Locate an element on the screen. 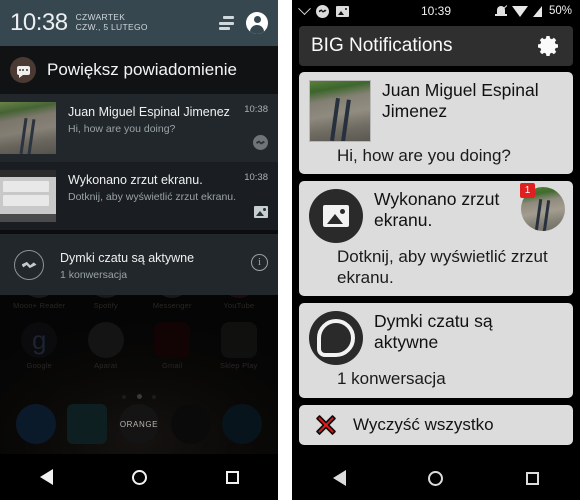 This screenshot has height=500, width=580. app-label: Gmail is located at coordinates (172, 365).